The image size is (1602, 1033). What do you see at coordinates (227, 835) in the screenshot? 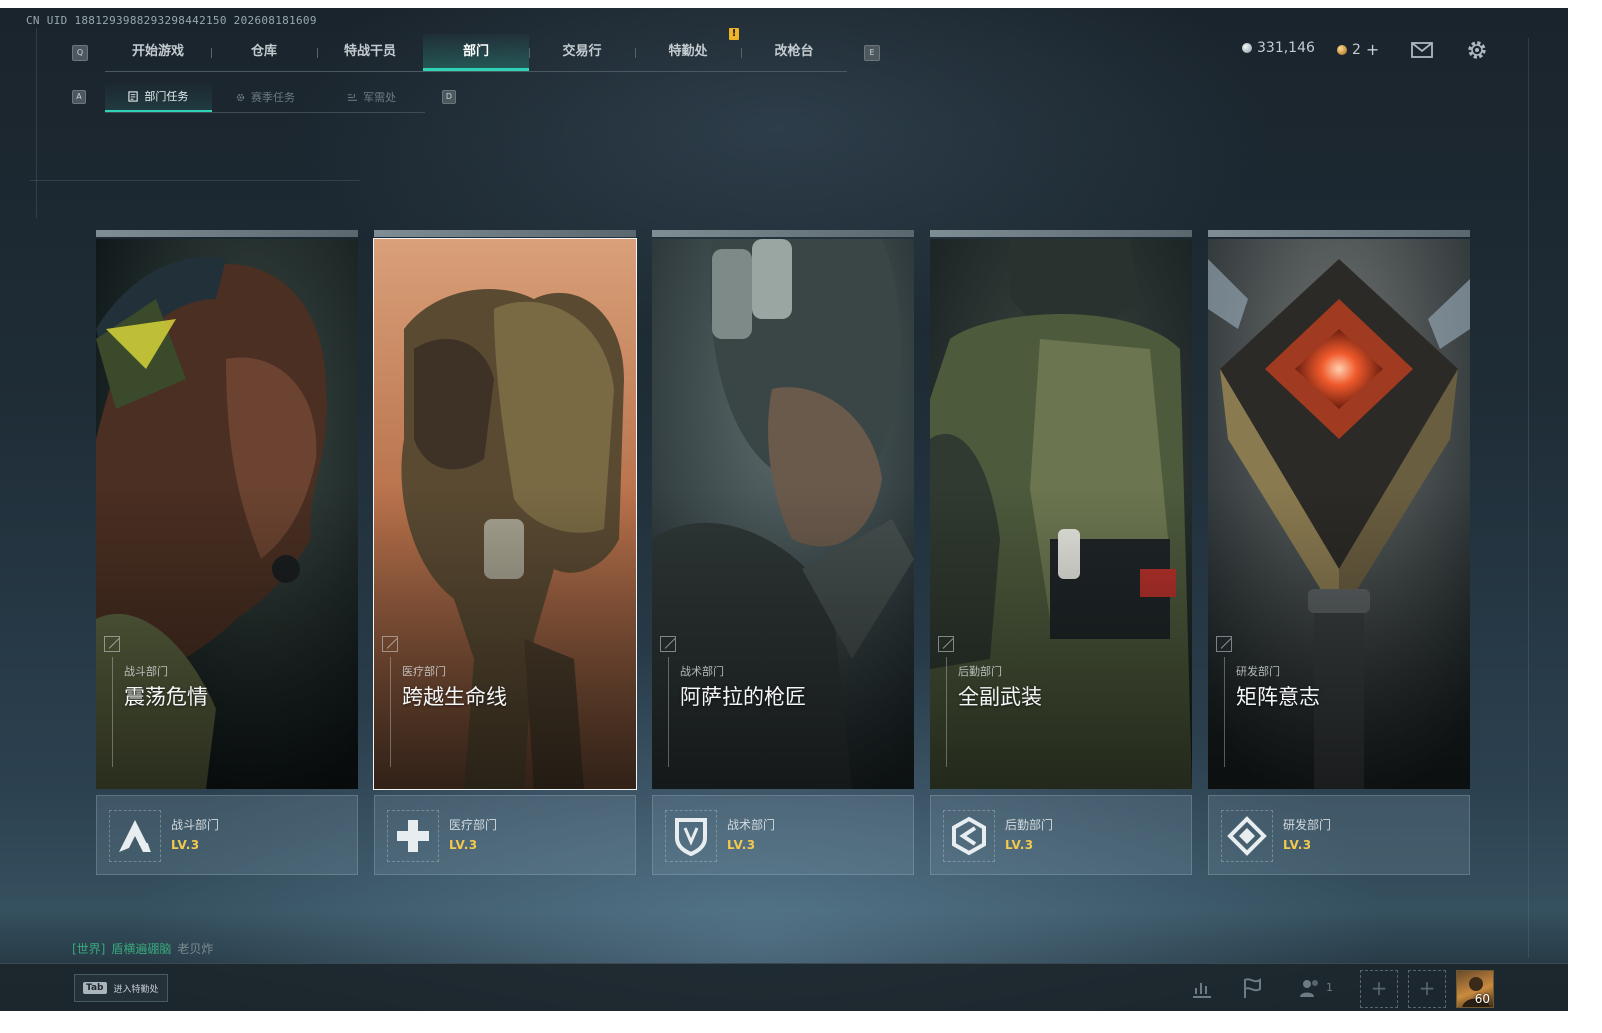
I see `department-footer: 战斗部门 LV.3` at bounding box center [227, 835].